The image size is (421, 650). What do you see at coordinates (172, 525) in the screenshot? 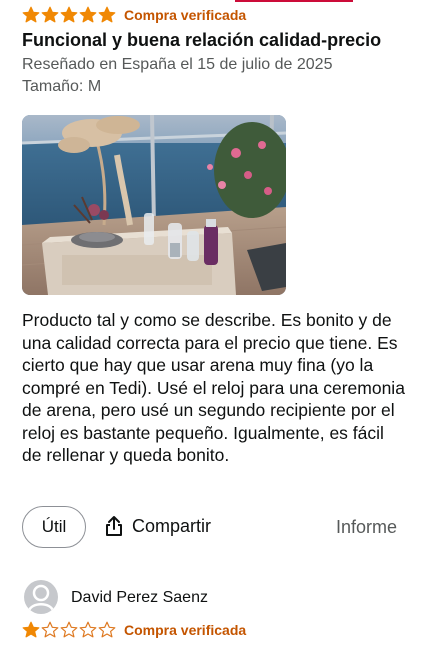
I see `share-button-label: Compartir` at bounding box center [172, 525].